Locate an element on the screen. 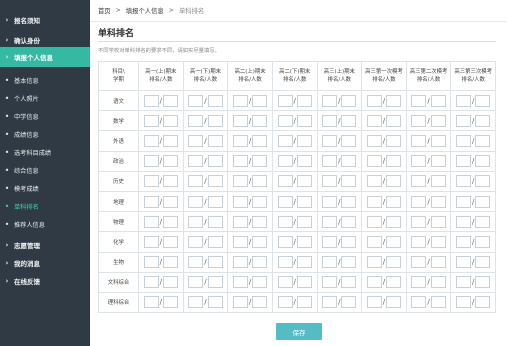  sidebar-item-basic-info: • 基本信息 is located at coordinates (45, 80).